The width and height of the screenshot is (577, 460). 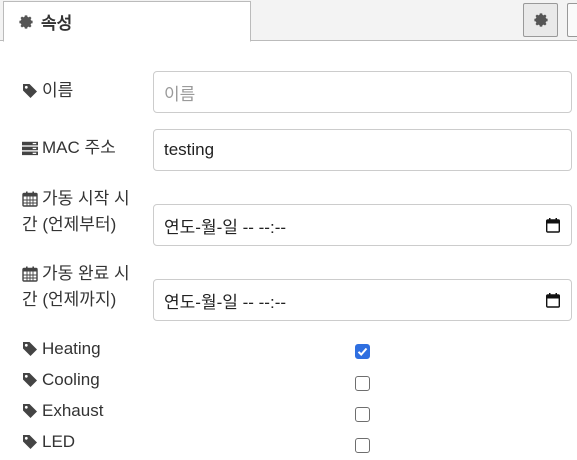 I want to click on led-checkbox, so click(x=362, y=445).